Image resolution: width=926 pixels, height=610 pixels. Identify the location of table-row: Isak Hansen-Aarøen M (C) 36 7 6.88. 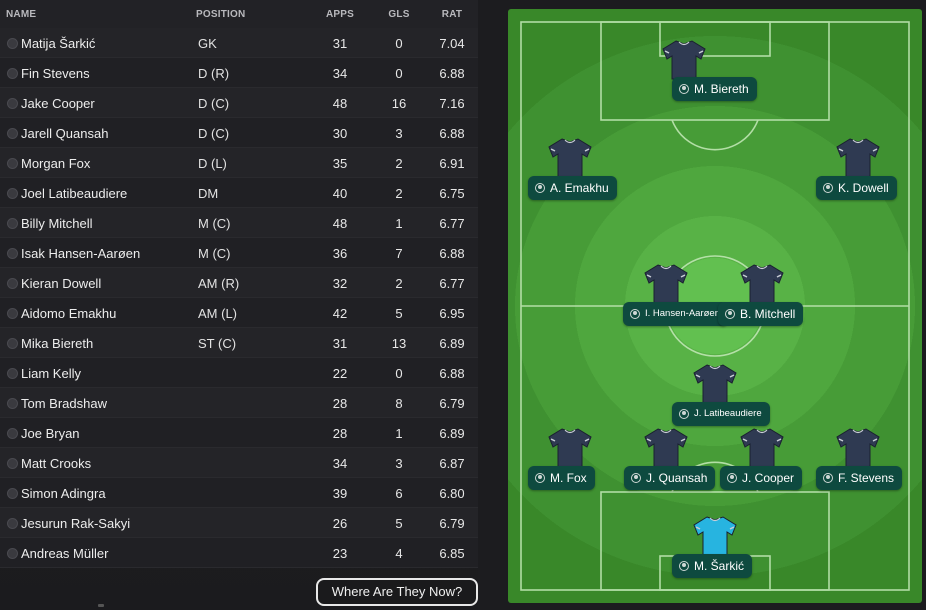
(239, 253).